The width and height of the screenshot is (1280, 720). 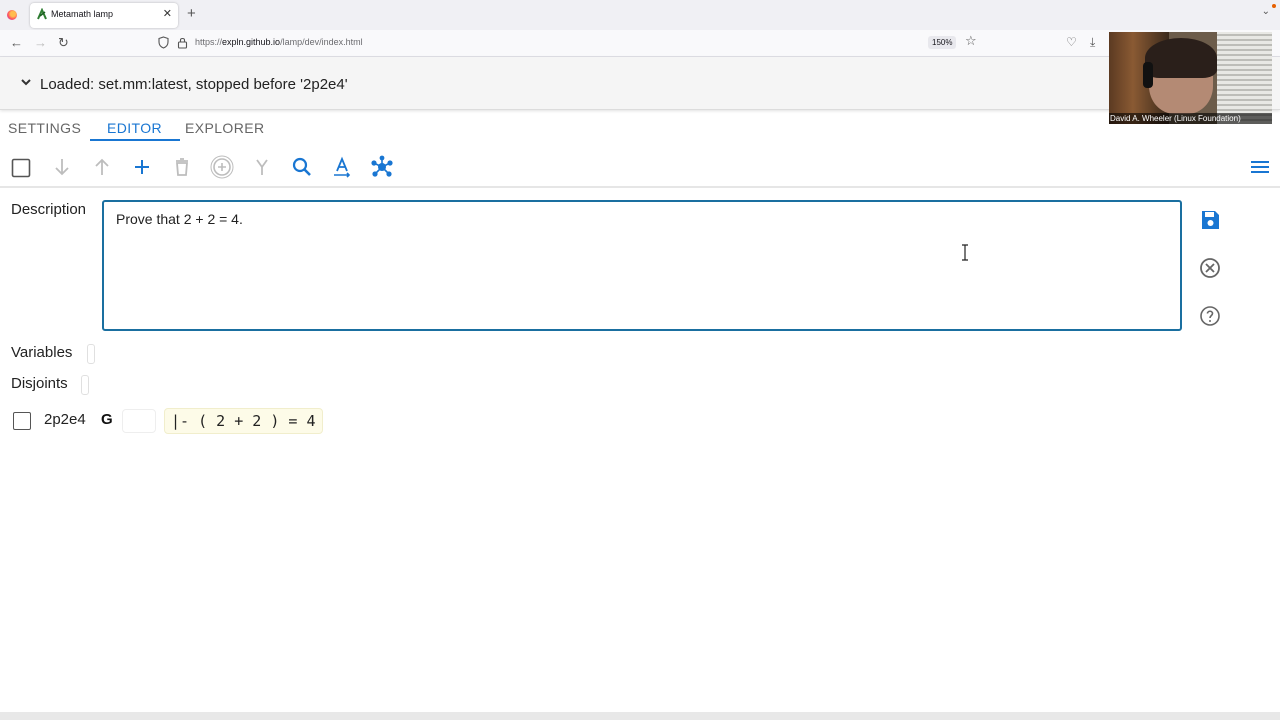 I want to click on reload-icon: ↻, so click(x=63, y=43).